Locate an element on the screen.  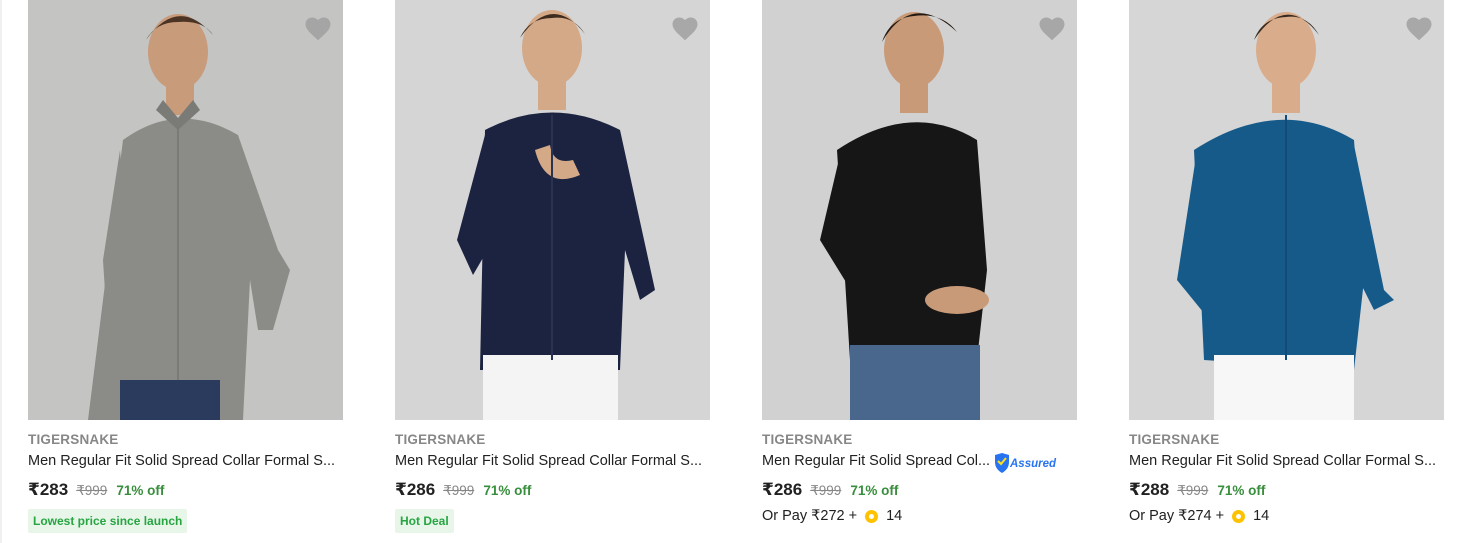
assured-badge-icon: Assured is located at coordinates (1026, 463).